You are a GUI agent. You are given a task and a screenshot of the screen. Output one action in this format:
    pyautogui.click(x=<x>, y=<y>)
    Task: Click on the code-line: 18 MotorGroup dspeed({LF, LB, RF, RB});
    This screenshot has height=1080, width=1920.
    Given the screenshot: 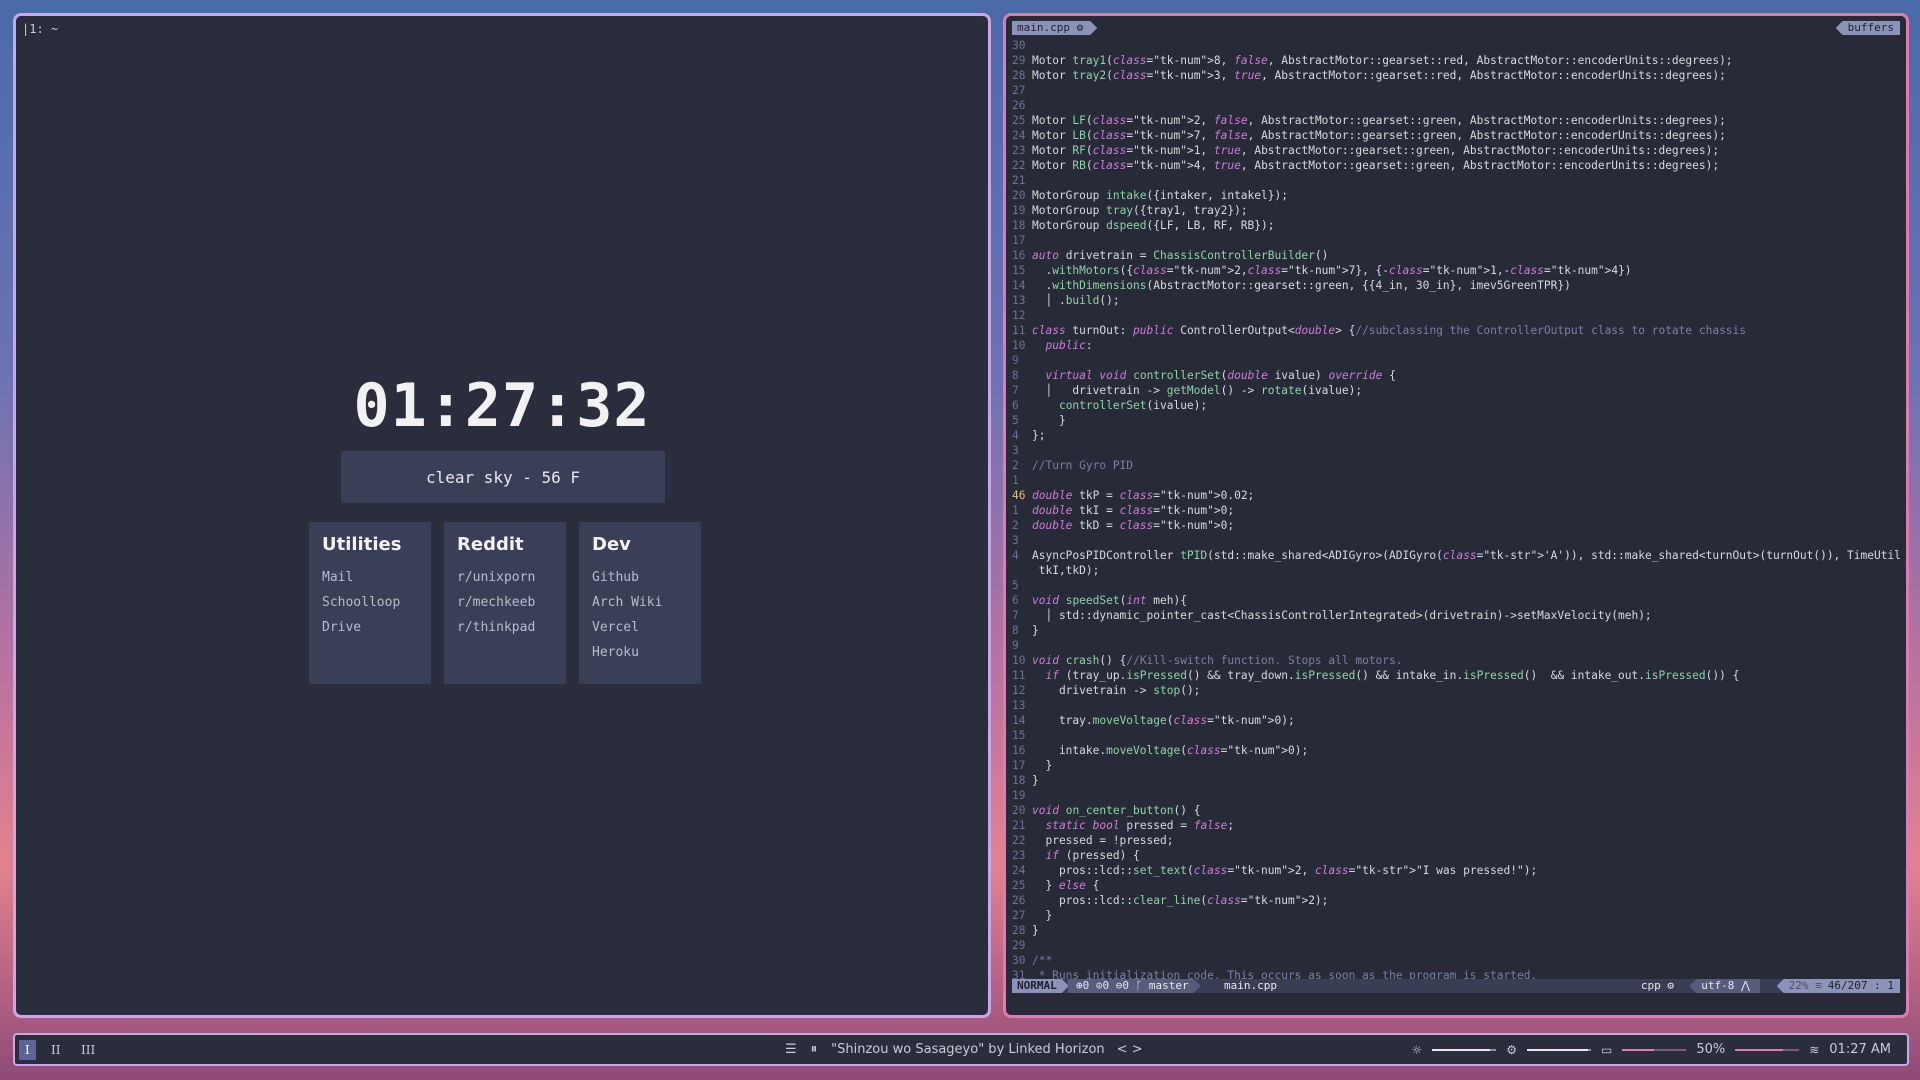 What is the action you would take?
    pyautogui.click(x=1457, y=225)
    